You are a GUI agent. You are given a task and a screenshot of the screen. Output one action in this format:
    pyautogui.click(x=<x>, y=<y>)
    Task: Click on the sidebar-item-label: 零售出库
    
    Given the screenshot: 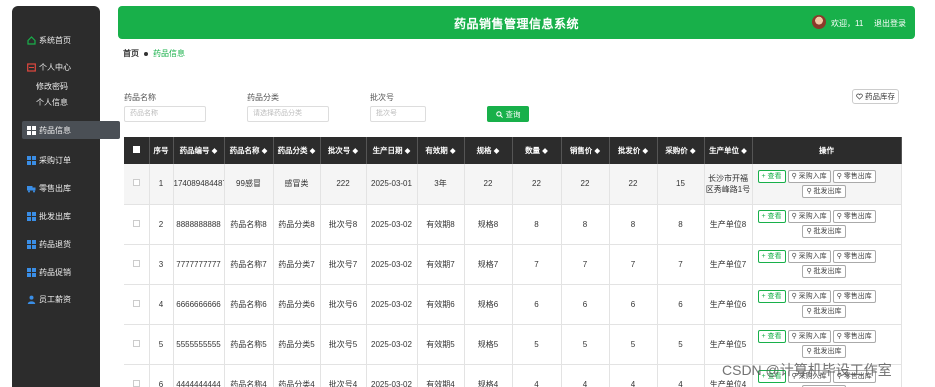 What is the action you would take?
    pyautogui.click(x=55, y=188)
    